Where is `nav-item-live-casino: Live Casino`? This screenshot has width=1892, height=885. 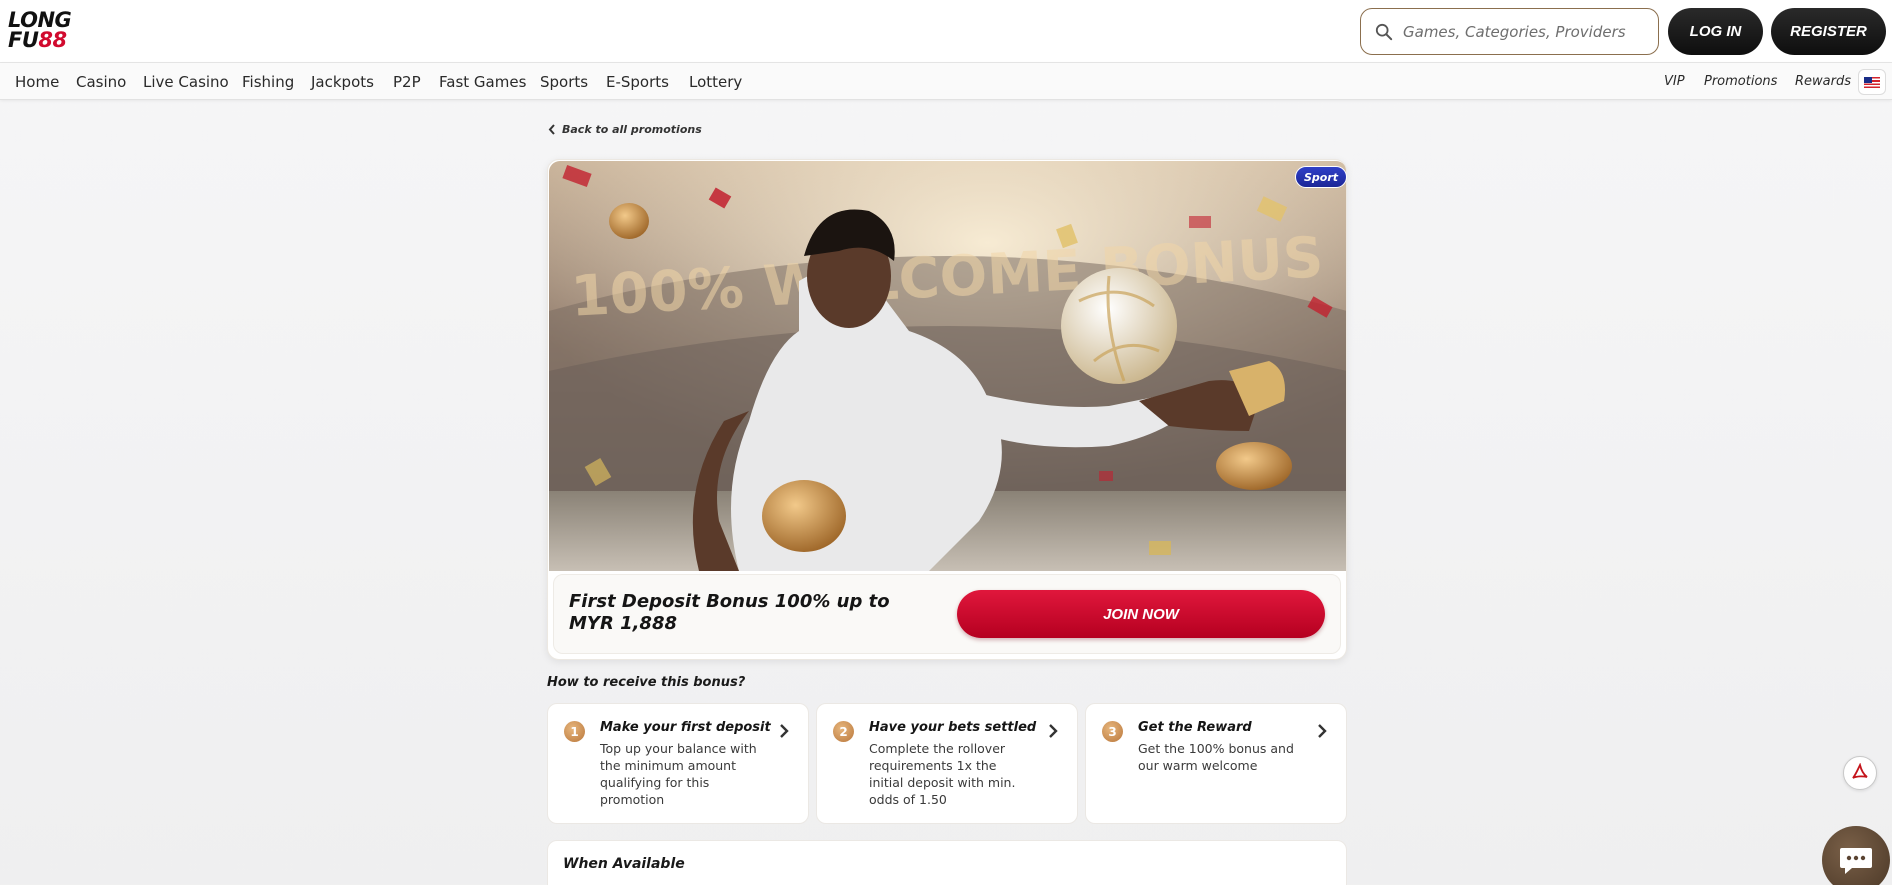
nav-item-live-casino: Live Casino is located at coordinates (186, 82).